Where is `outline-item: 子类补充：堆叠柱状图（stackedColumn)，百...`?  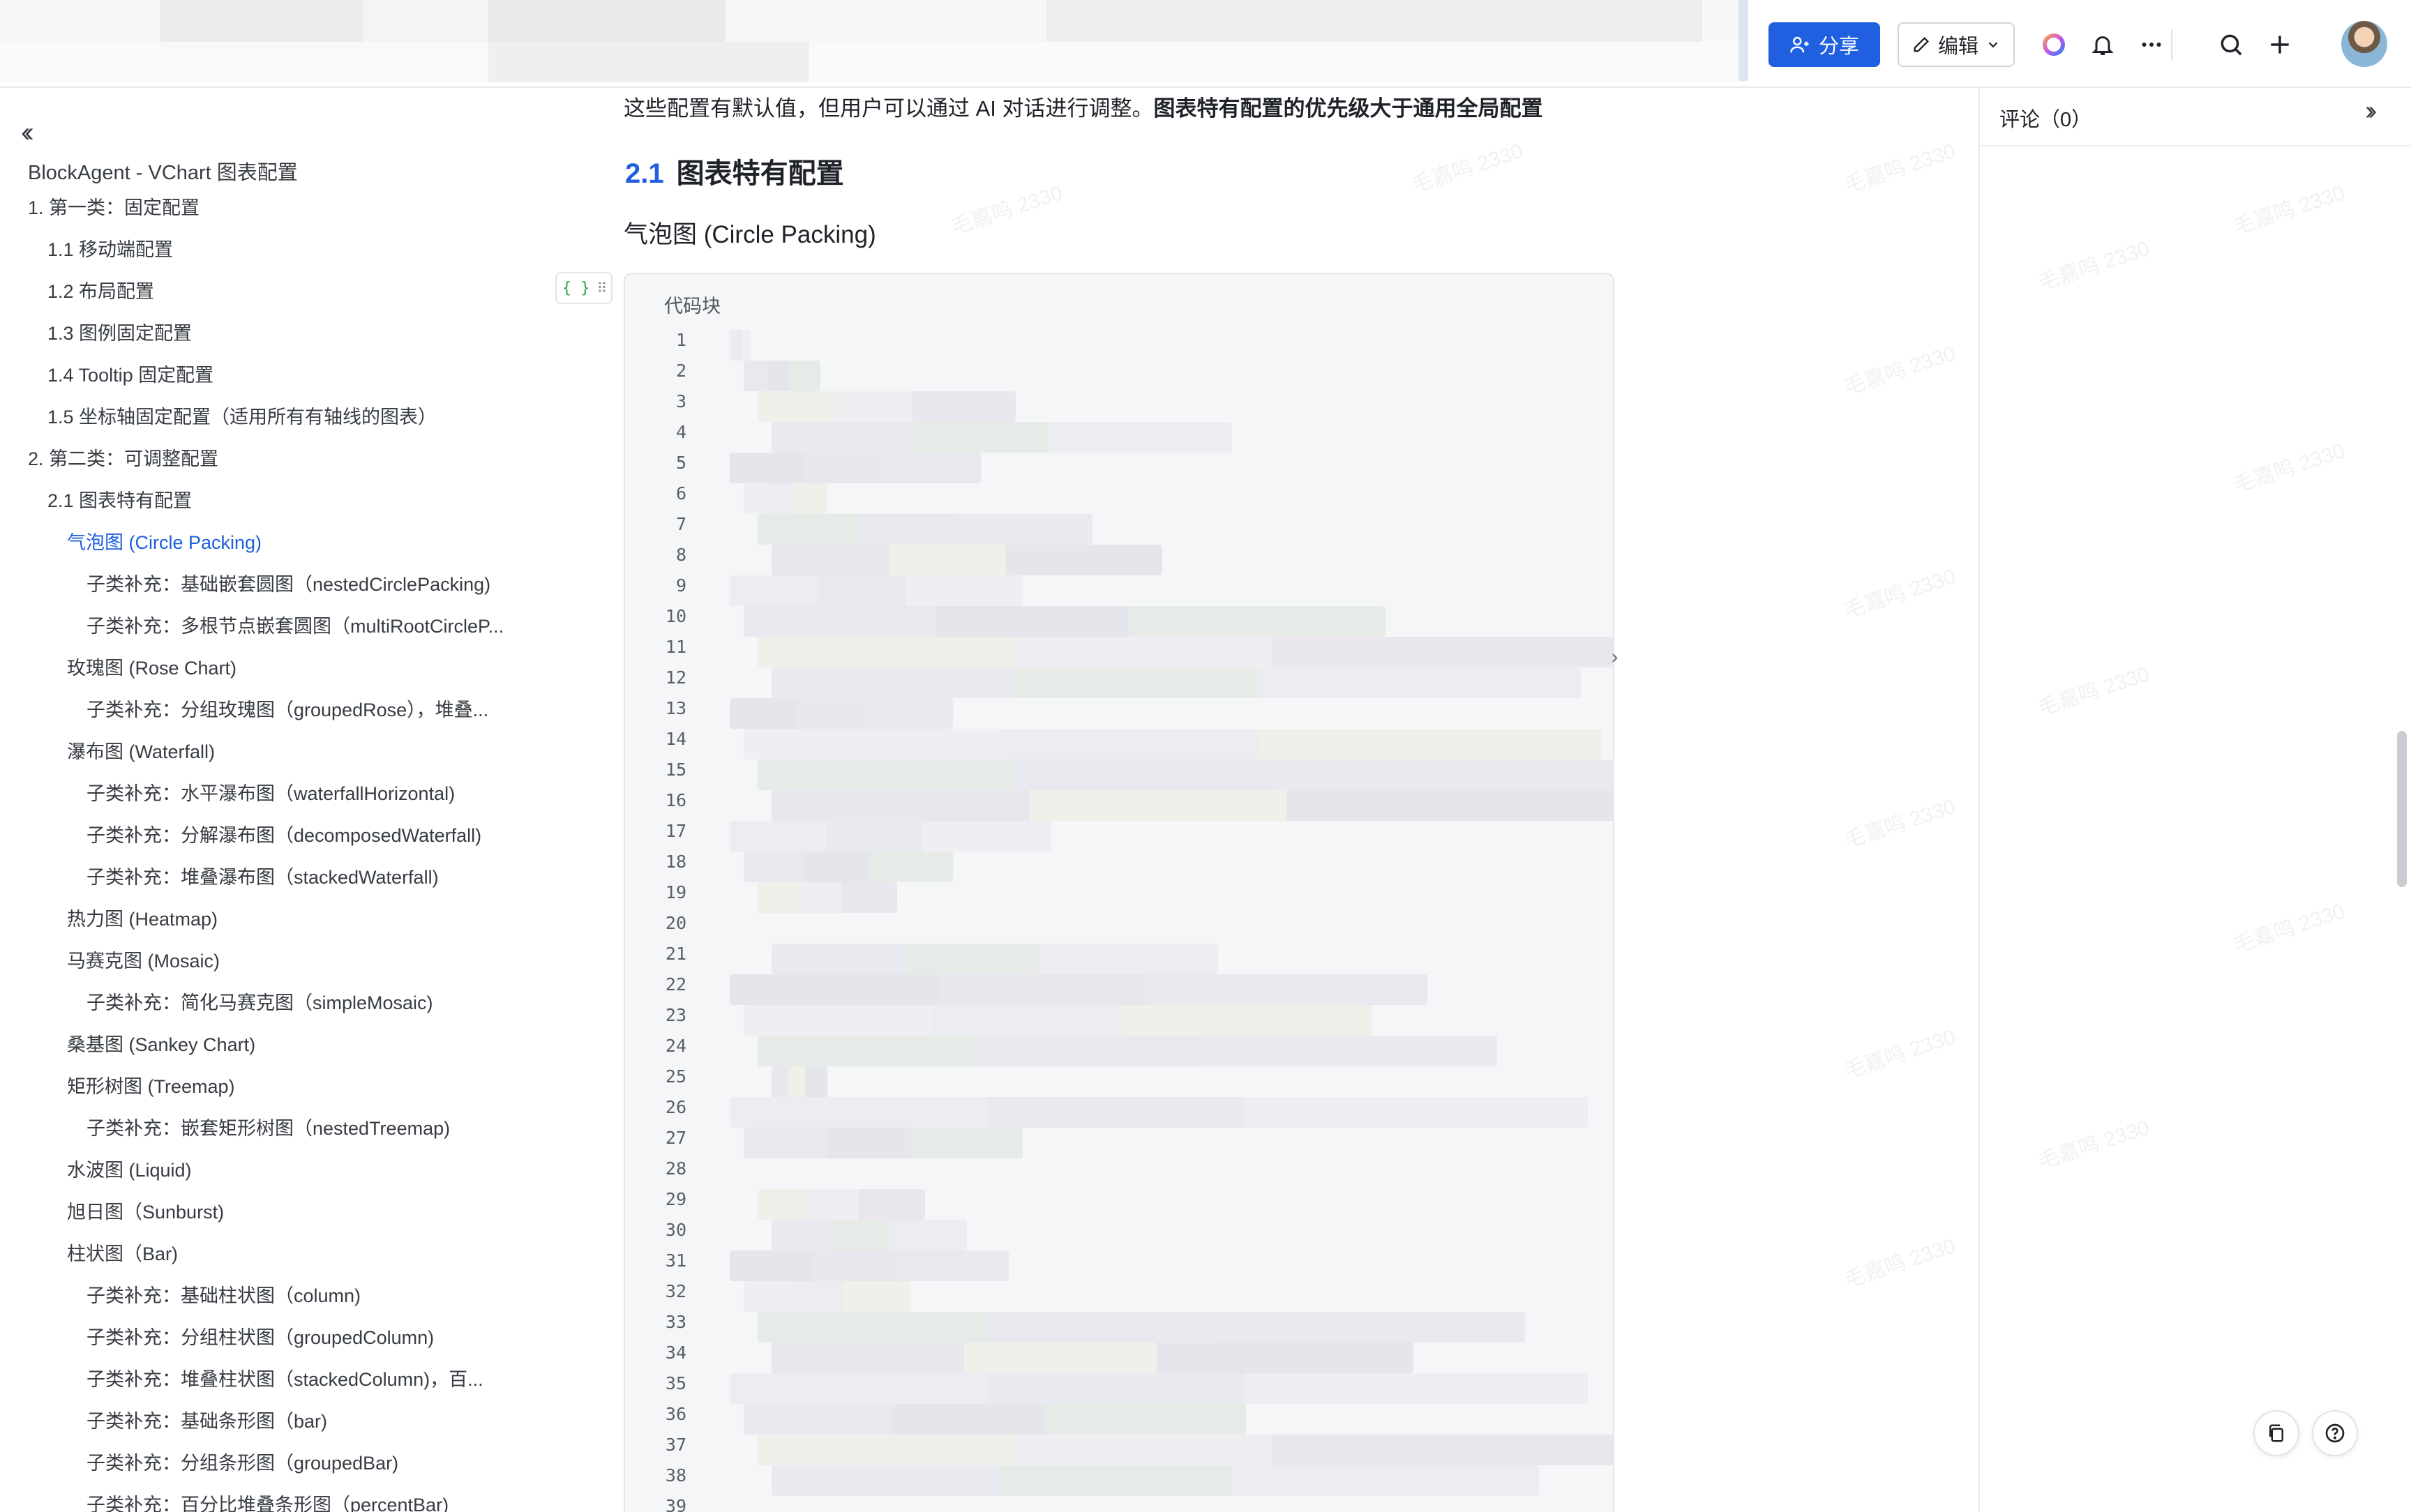 outline-item: 子类补充：堆叠柱状图（stackedColumn)，百... is located at coordinates (306, 1378).